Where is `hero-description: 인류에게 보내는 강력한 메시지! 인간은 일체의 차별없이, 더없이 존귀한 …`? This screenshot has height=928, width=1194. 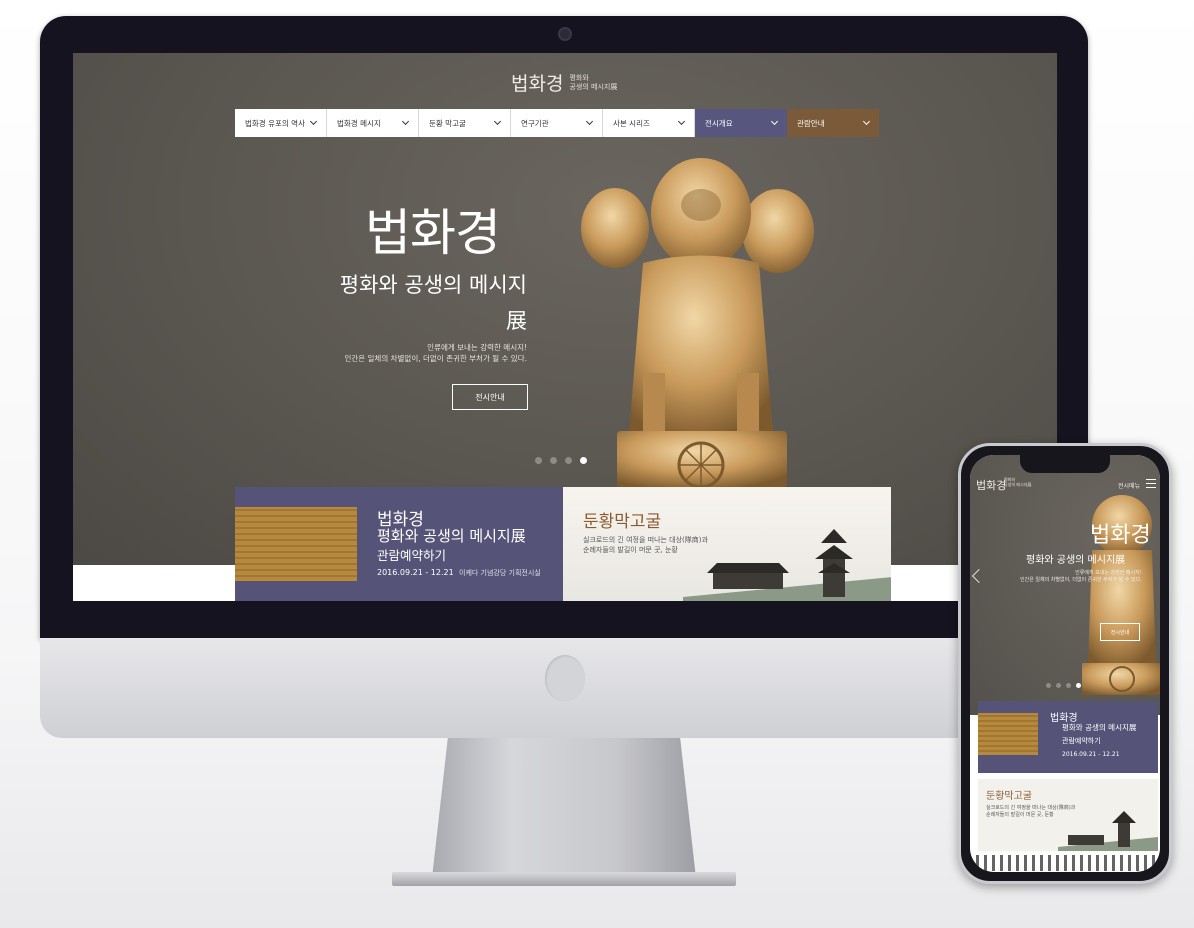
hero-description: 인류에게 보내는 강력한 메시지! 인간은 일체의 차별없이, 더없이 존귀한 … is located at coordinates (435, 353).